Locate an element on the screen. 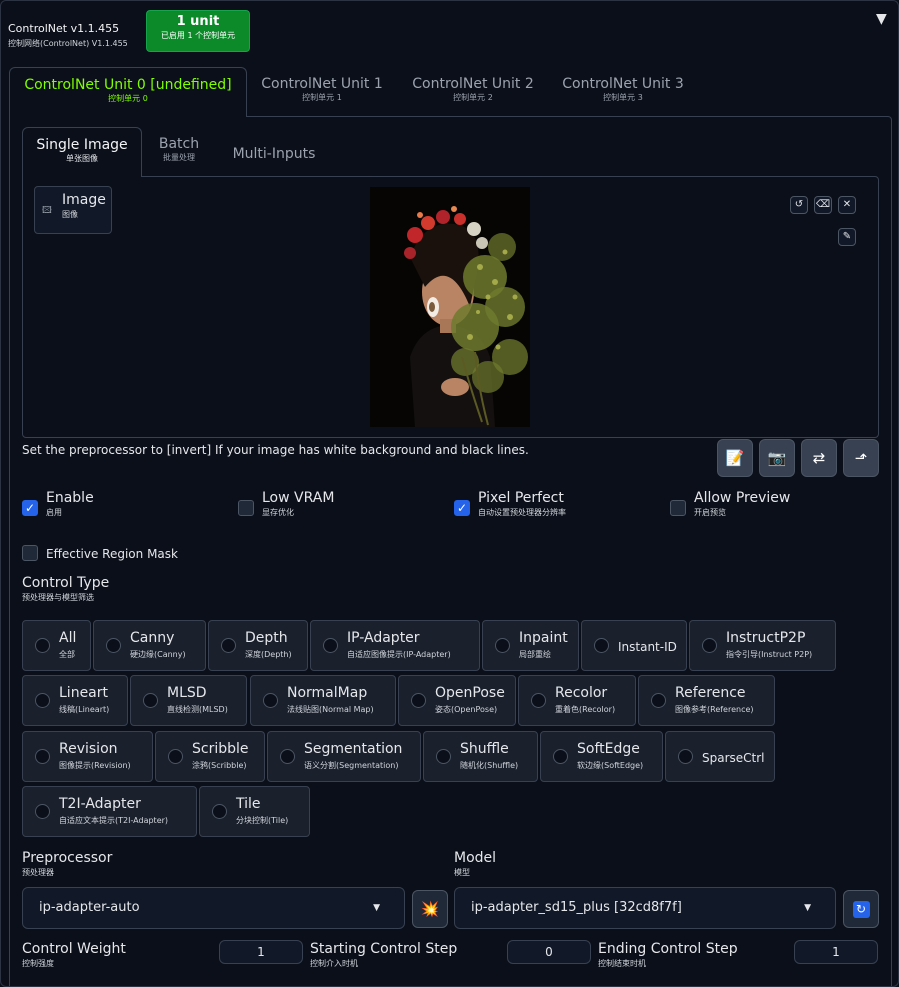 This screenshot has height=987, width=899. portrait-illustration is located at coordinates (450, 307).